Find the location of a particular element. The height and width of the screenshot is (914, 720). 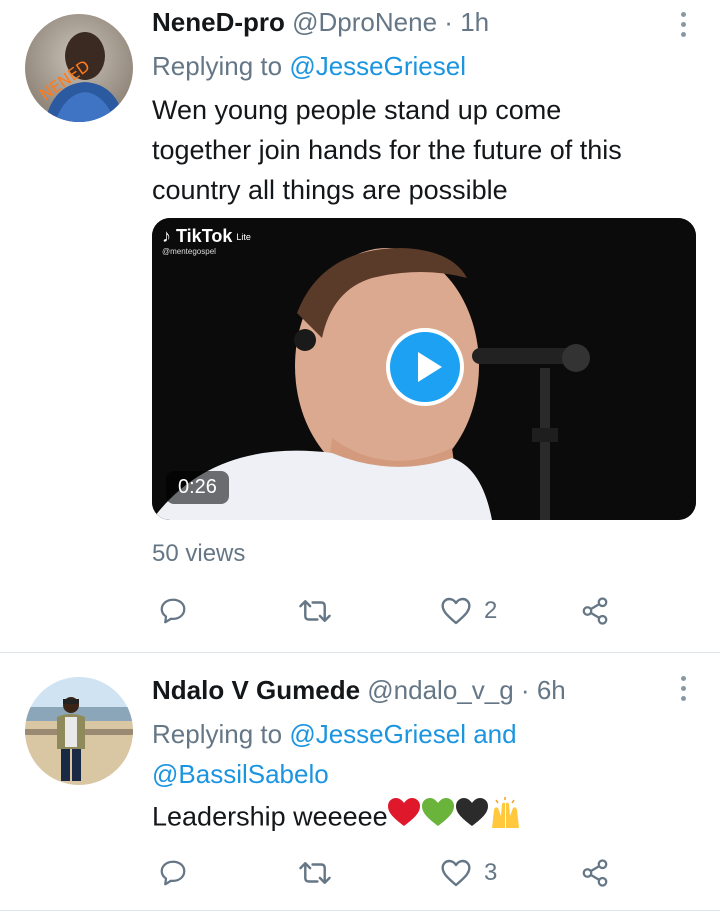

raised-hands-emoji is located at coordinates (505, 812).